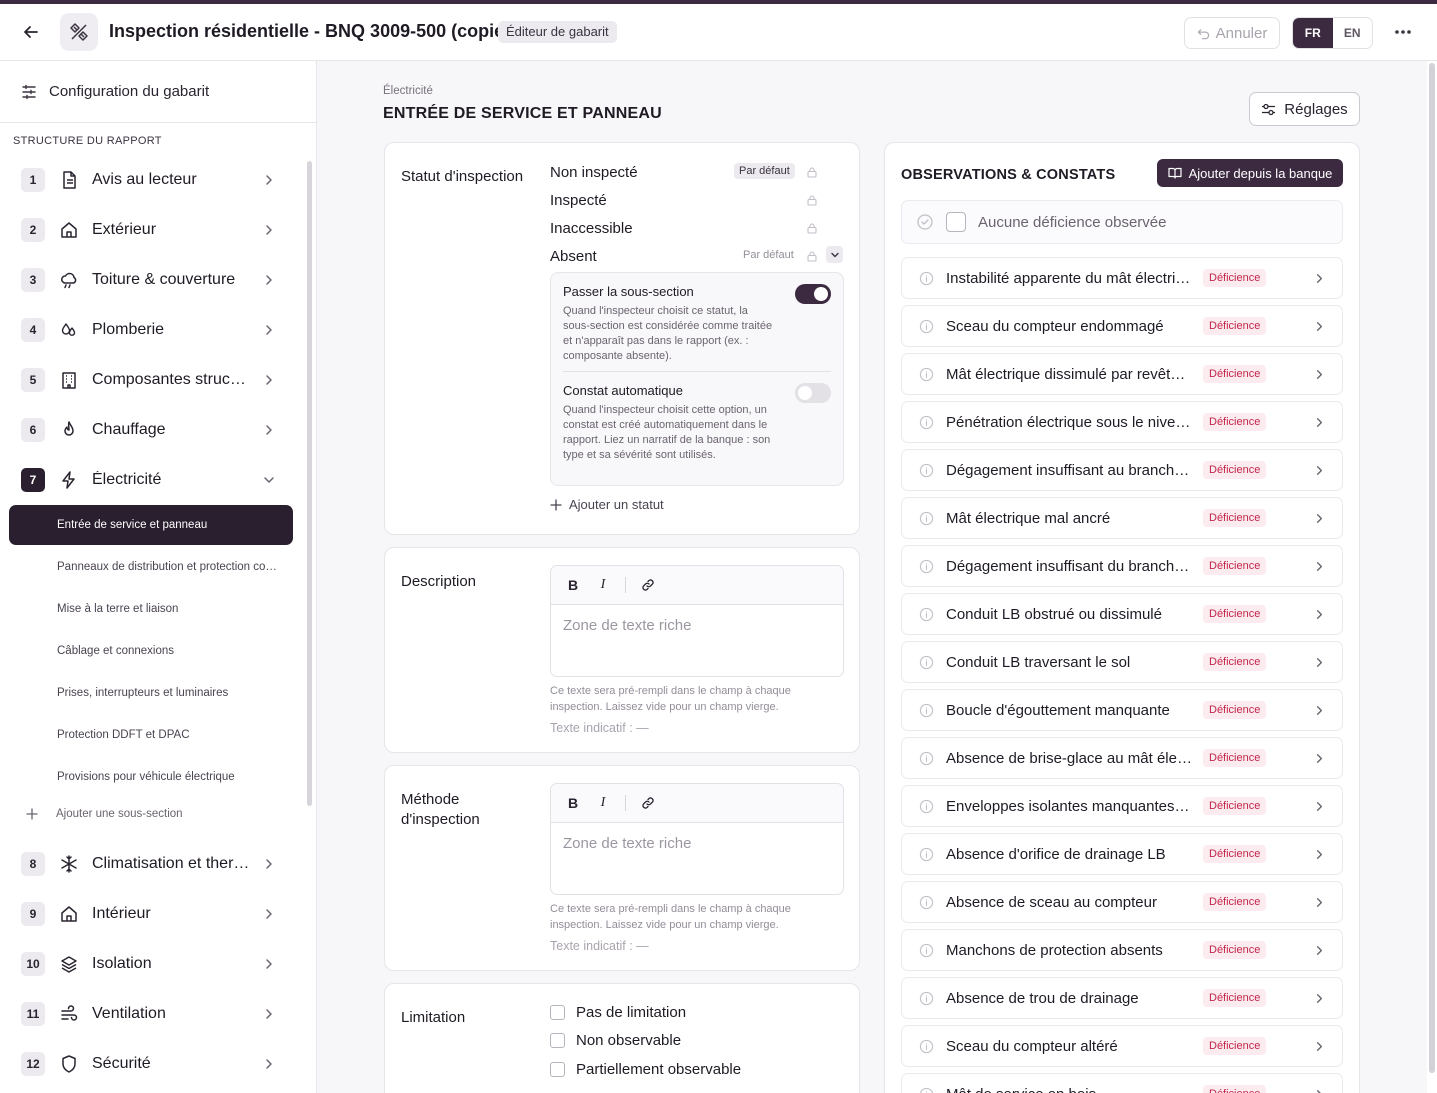  I want to click on description-indicative: Texte indicatif : —, so click(599, 728).